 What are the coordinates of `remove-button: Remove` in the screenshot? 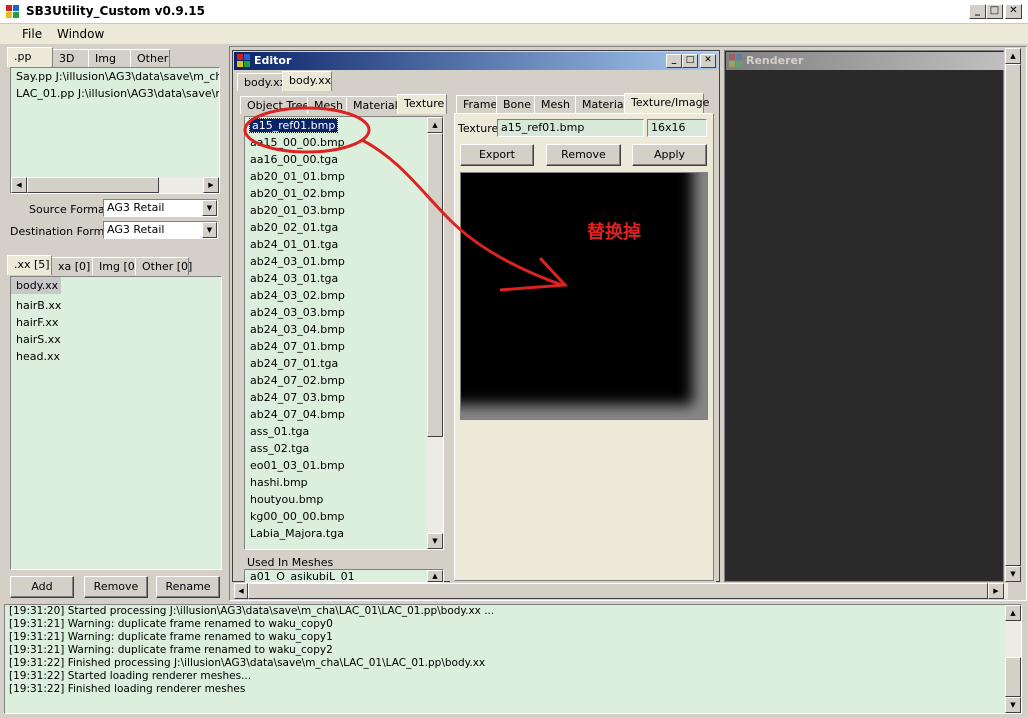 It's located at (116, 587).